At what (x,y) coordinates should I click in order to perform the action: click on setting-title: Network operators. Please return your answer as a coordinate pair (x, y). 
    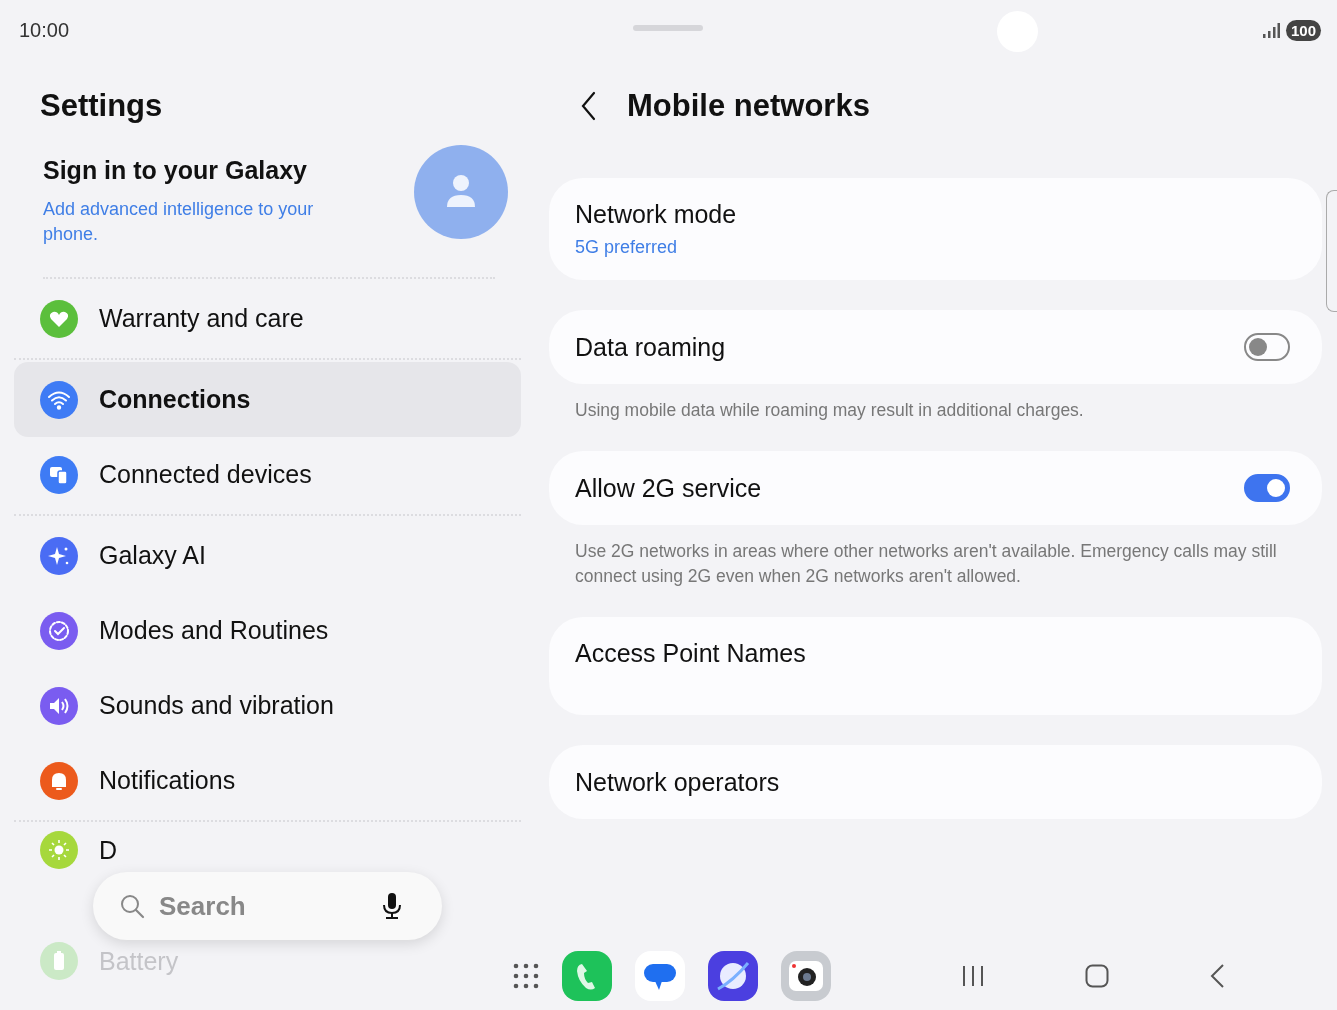
    Looking at the image, I should click on (677, 782).